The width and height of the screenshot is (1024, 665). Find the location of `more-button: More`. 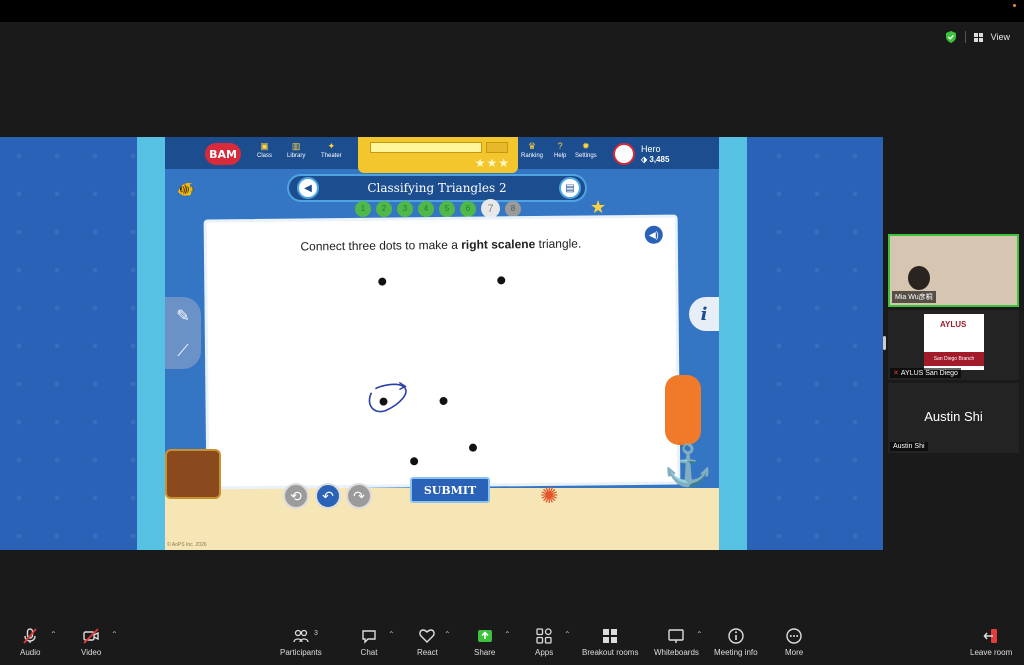

more-button: More is located at coordinates (794, 641).